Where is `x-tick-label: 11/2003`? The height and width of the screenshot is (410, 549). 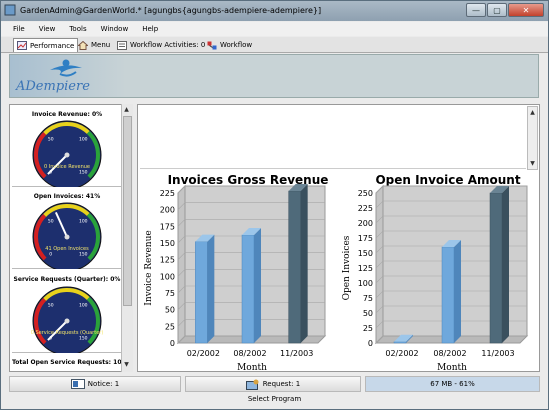 x-tick-label: 11/2003 is located at coordinates (497, 353).